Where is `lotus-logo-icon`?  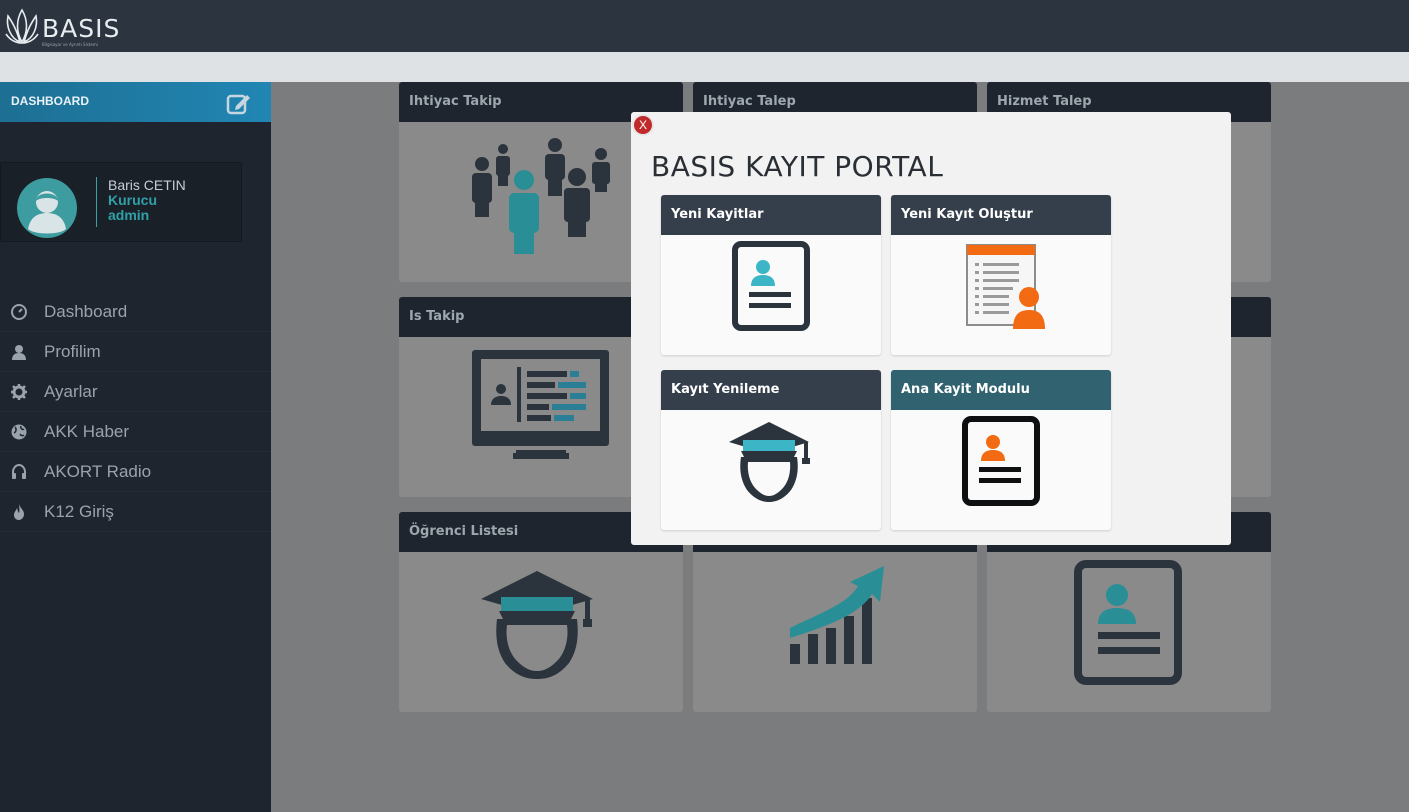 lotus-logo-icon is located at coordinates (22, 26).